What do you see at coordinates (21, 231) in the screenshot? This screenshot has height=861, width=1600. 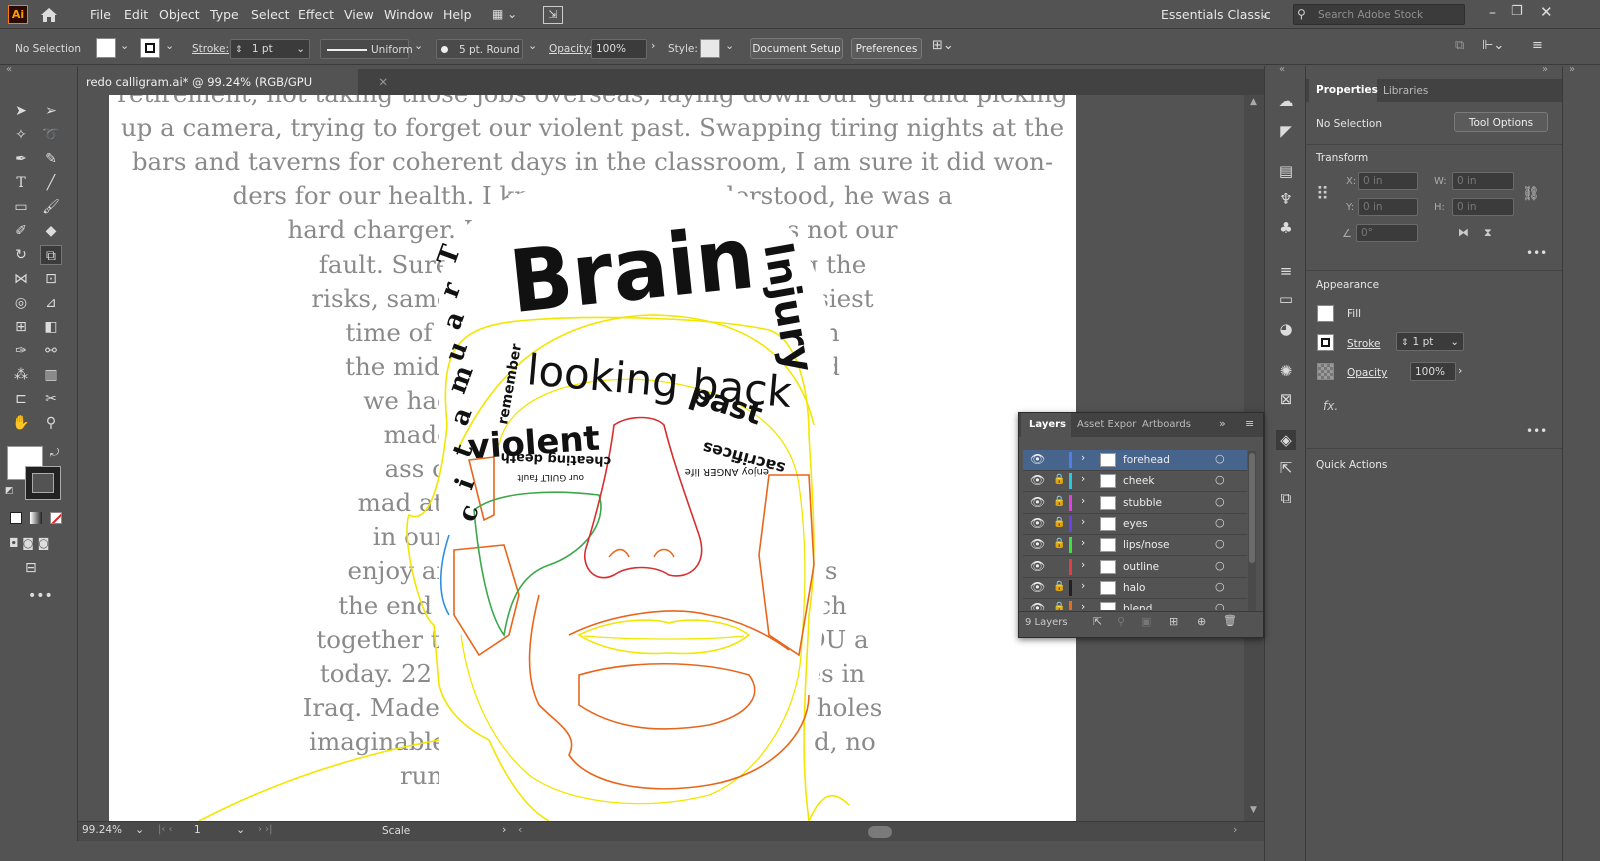 I see `shaper-tool-icon: ✐` at bounding box center [21, 231].